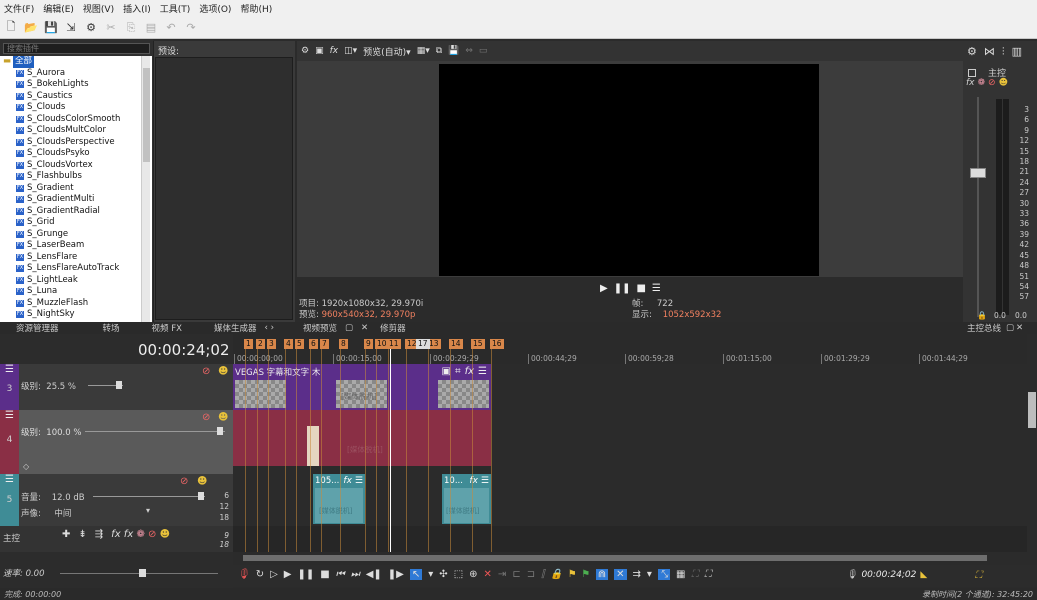 The image size is (1037, 600). Describe the element at coordinates (171, 28) in the screenshot. I see `undo-icon: ↶` at that location.